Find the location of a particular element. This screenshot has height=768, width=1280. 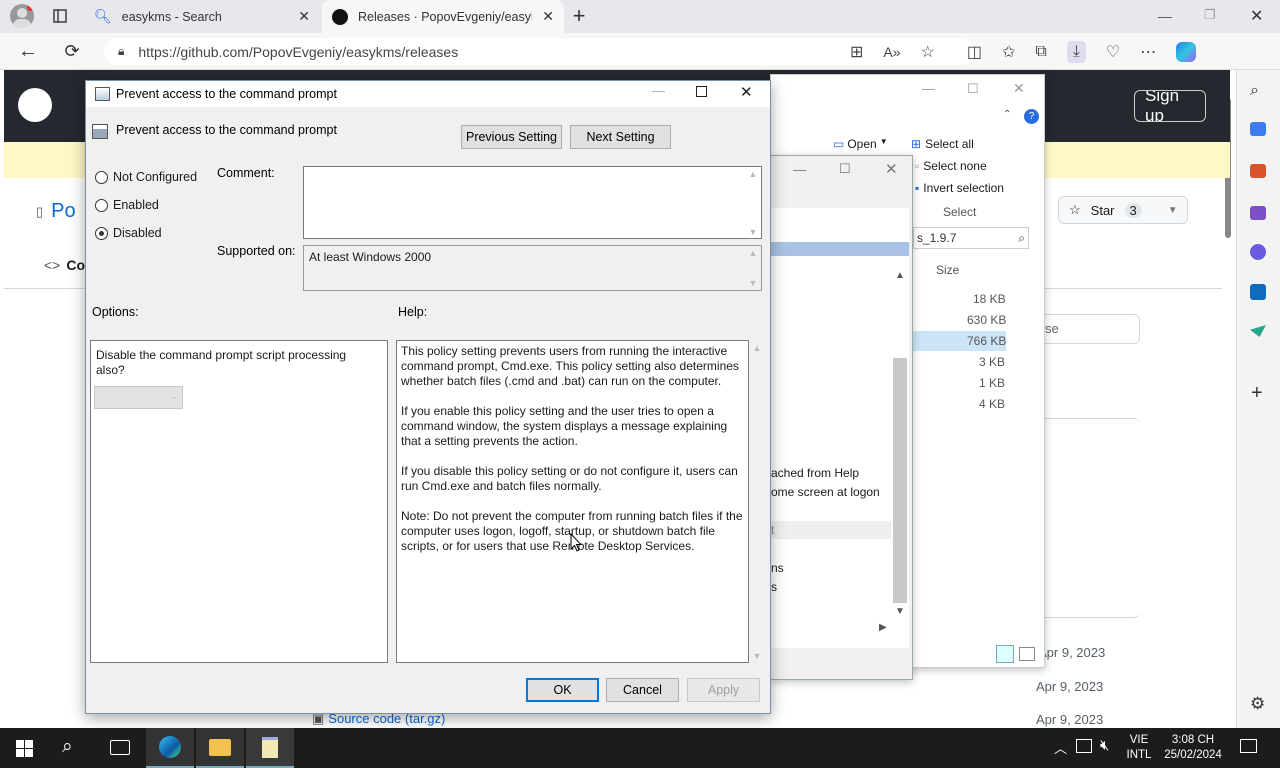

taskbar-search-icon: ⌕ is located at coordinates (67, 747).